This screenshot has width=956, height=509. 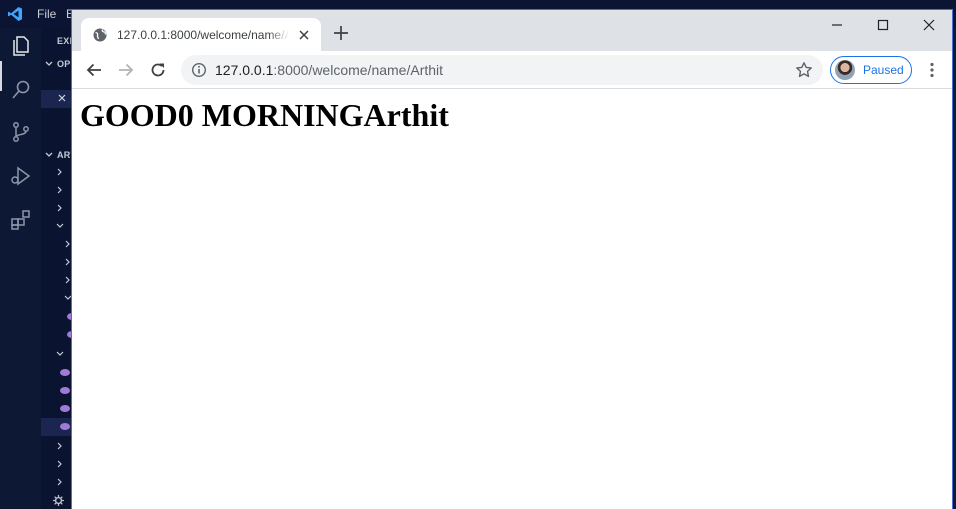 I want to click on info-icon, so click(x=199, y=70).